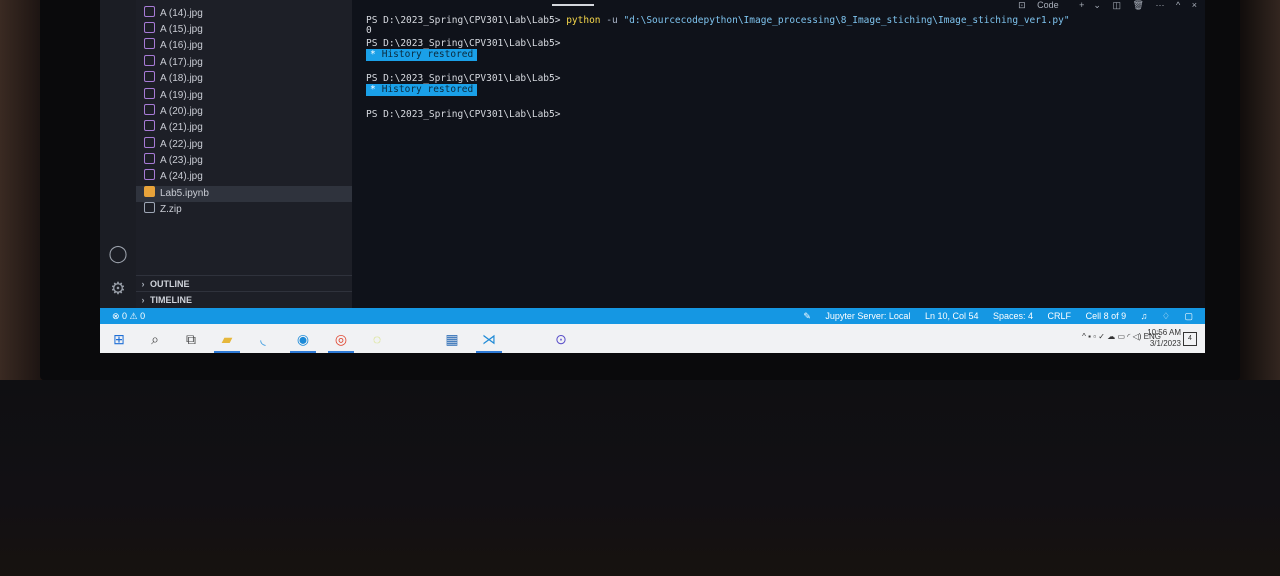  Describe the element at coordinates (181, 160) in the screenshot. I see `file-name: A (23).jpg` at that location.